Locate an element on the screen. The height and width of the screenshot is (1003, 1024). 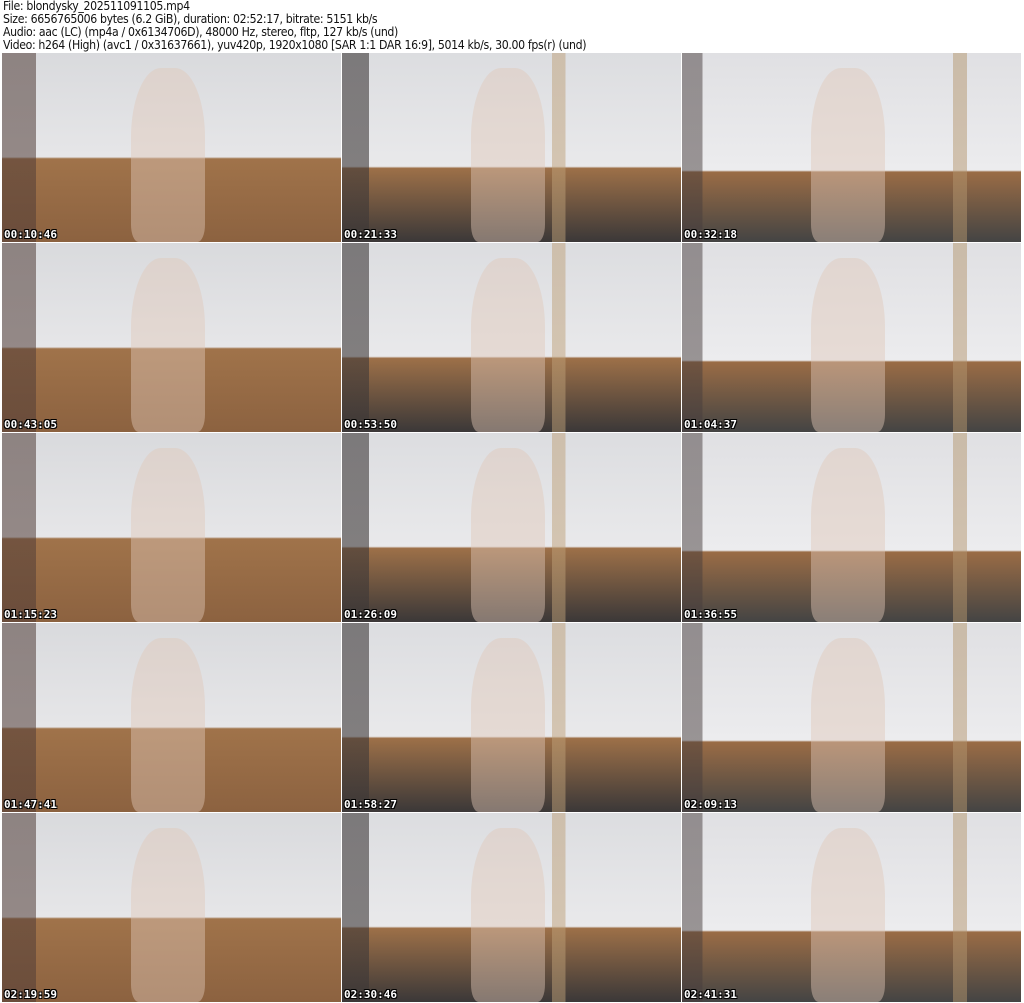
video-thumbnail: 00:10:46 is located at coordinates (171, 147).